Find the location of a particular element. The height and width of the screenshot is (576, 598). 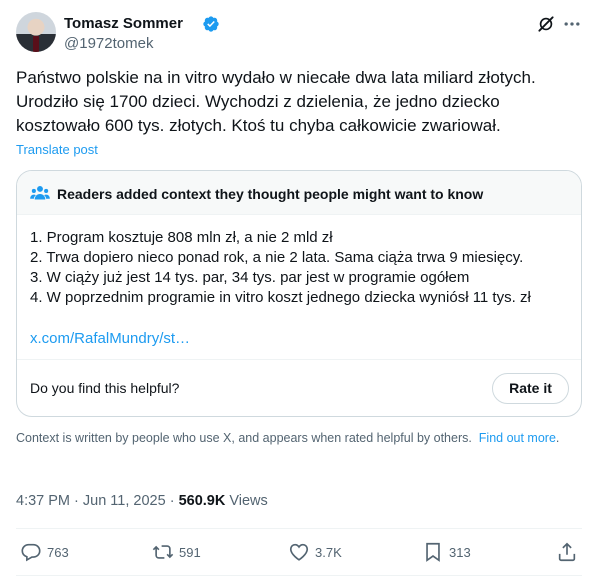

bookmark-icon is located at coordinates (433, 552).